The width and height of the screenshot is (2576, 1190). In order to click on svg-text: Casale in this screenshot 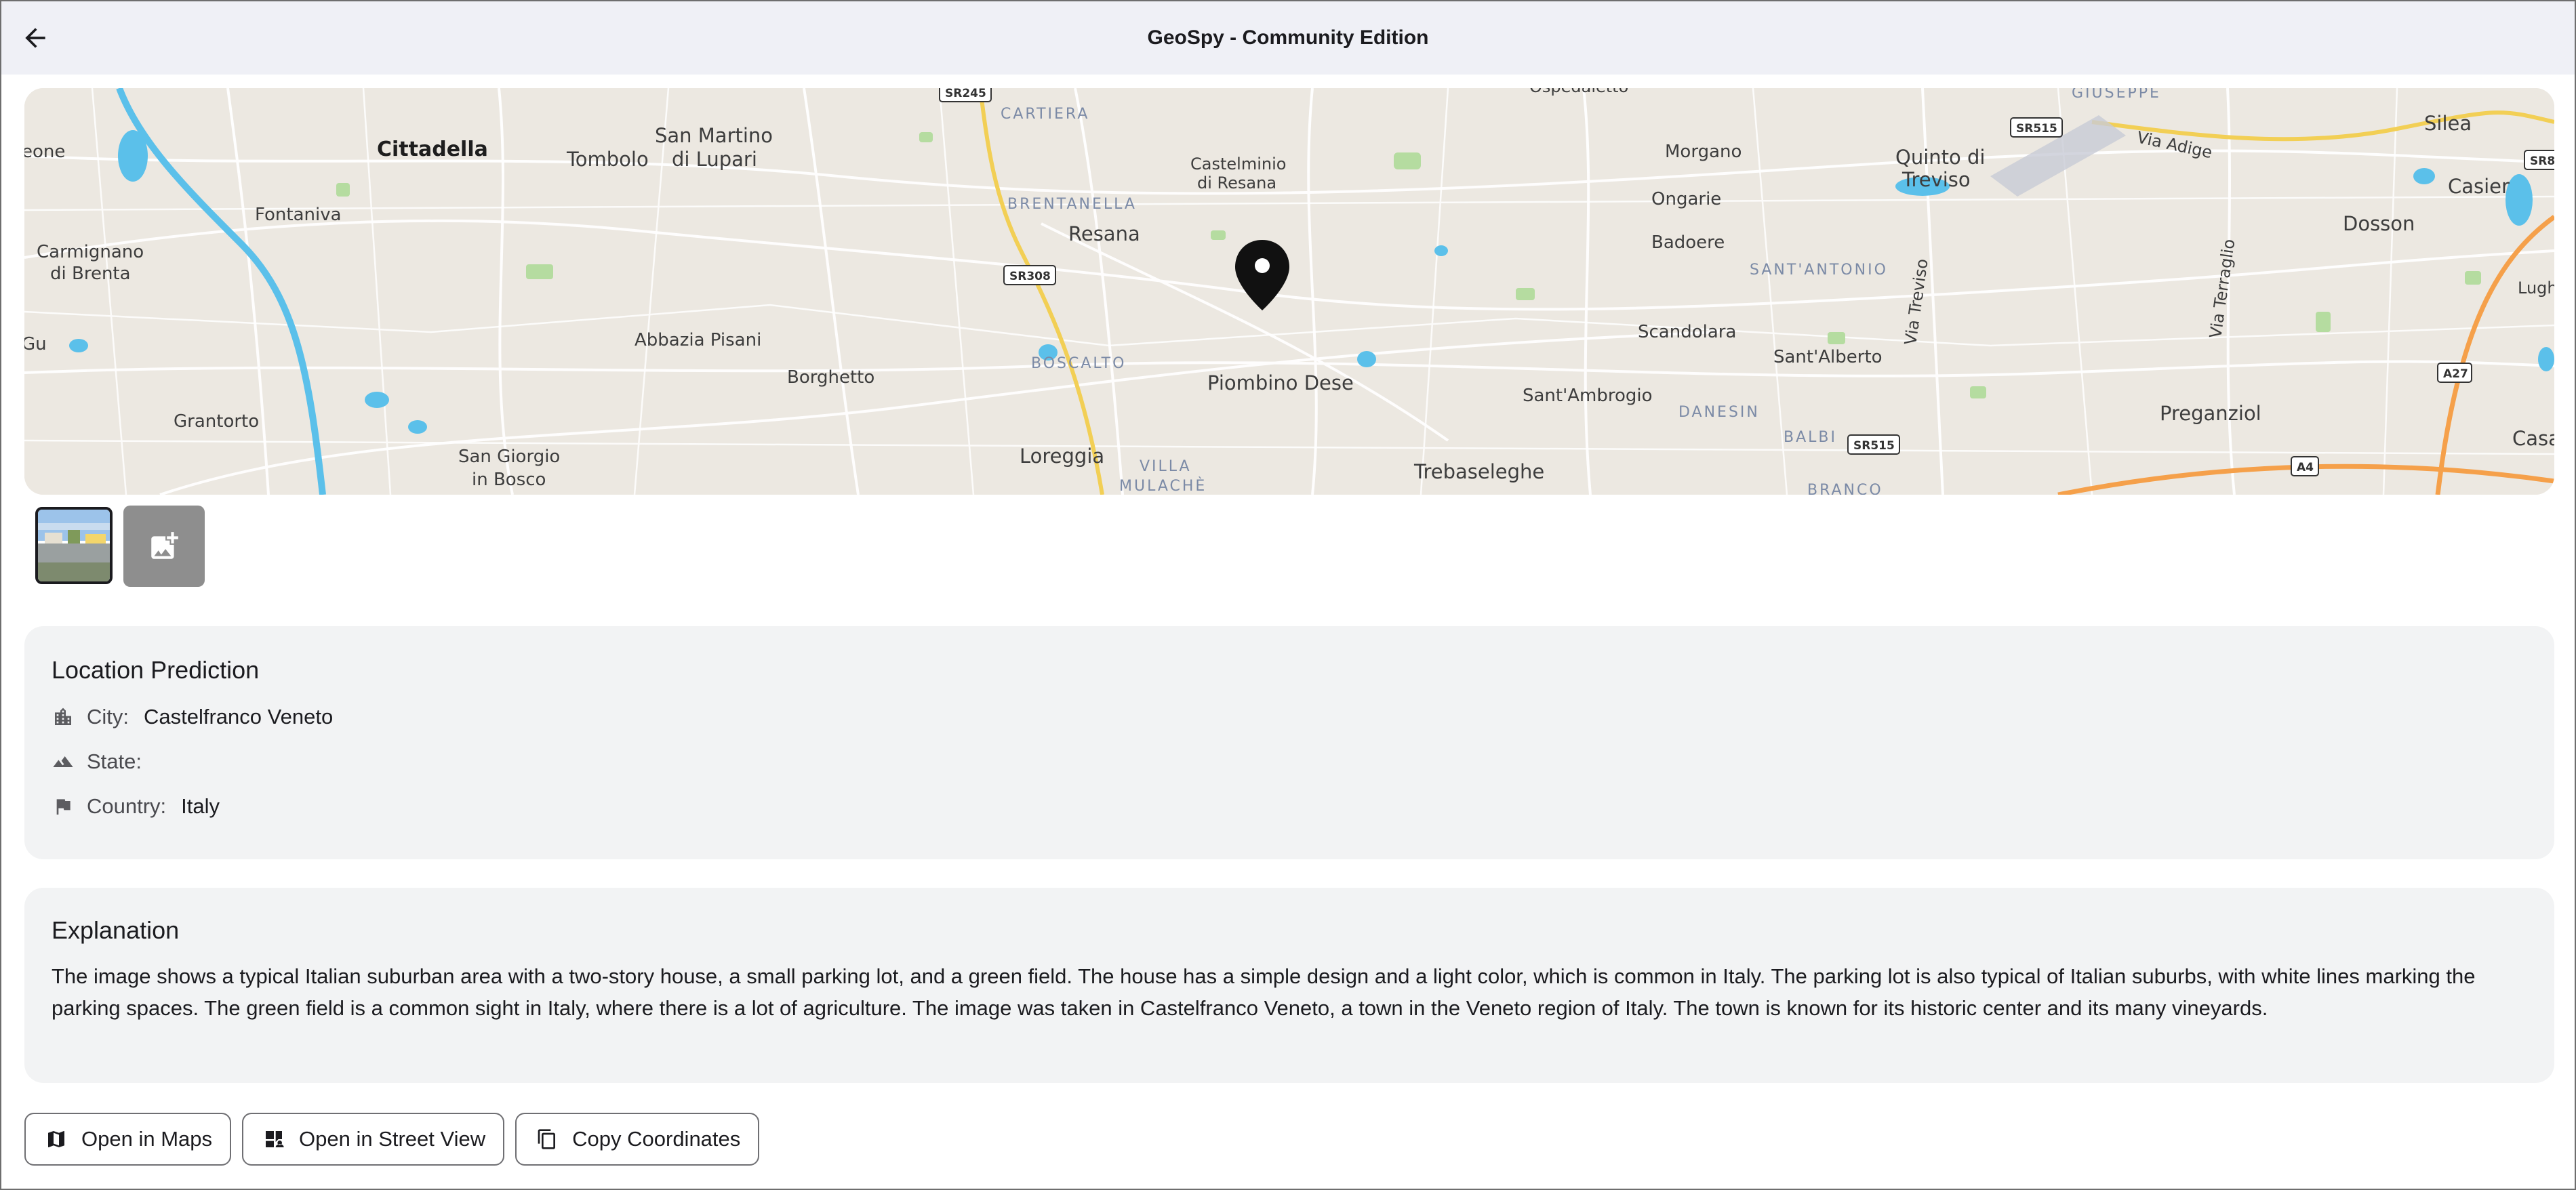, I will do `click(2533, 439)`.